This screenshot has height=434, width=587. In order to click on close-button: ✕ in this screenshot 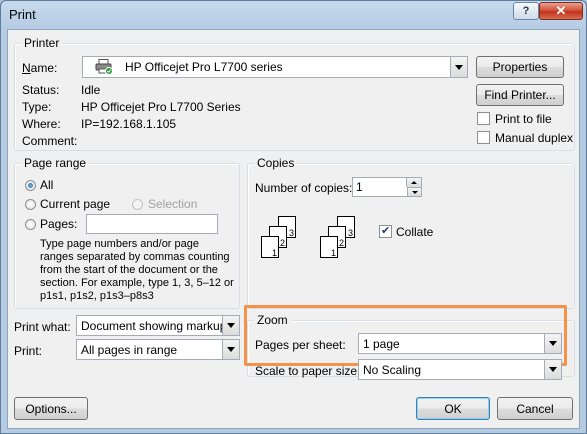, I will do `click(561, 11)`.